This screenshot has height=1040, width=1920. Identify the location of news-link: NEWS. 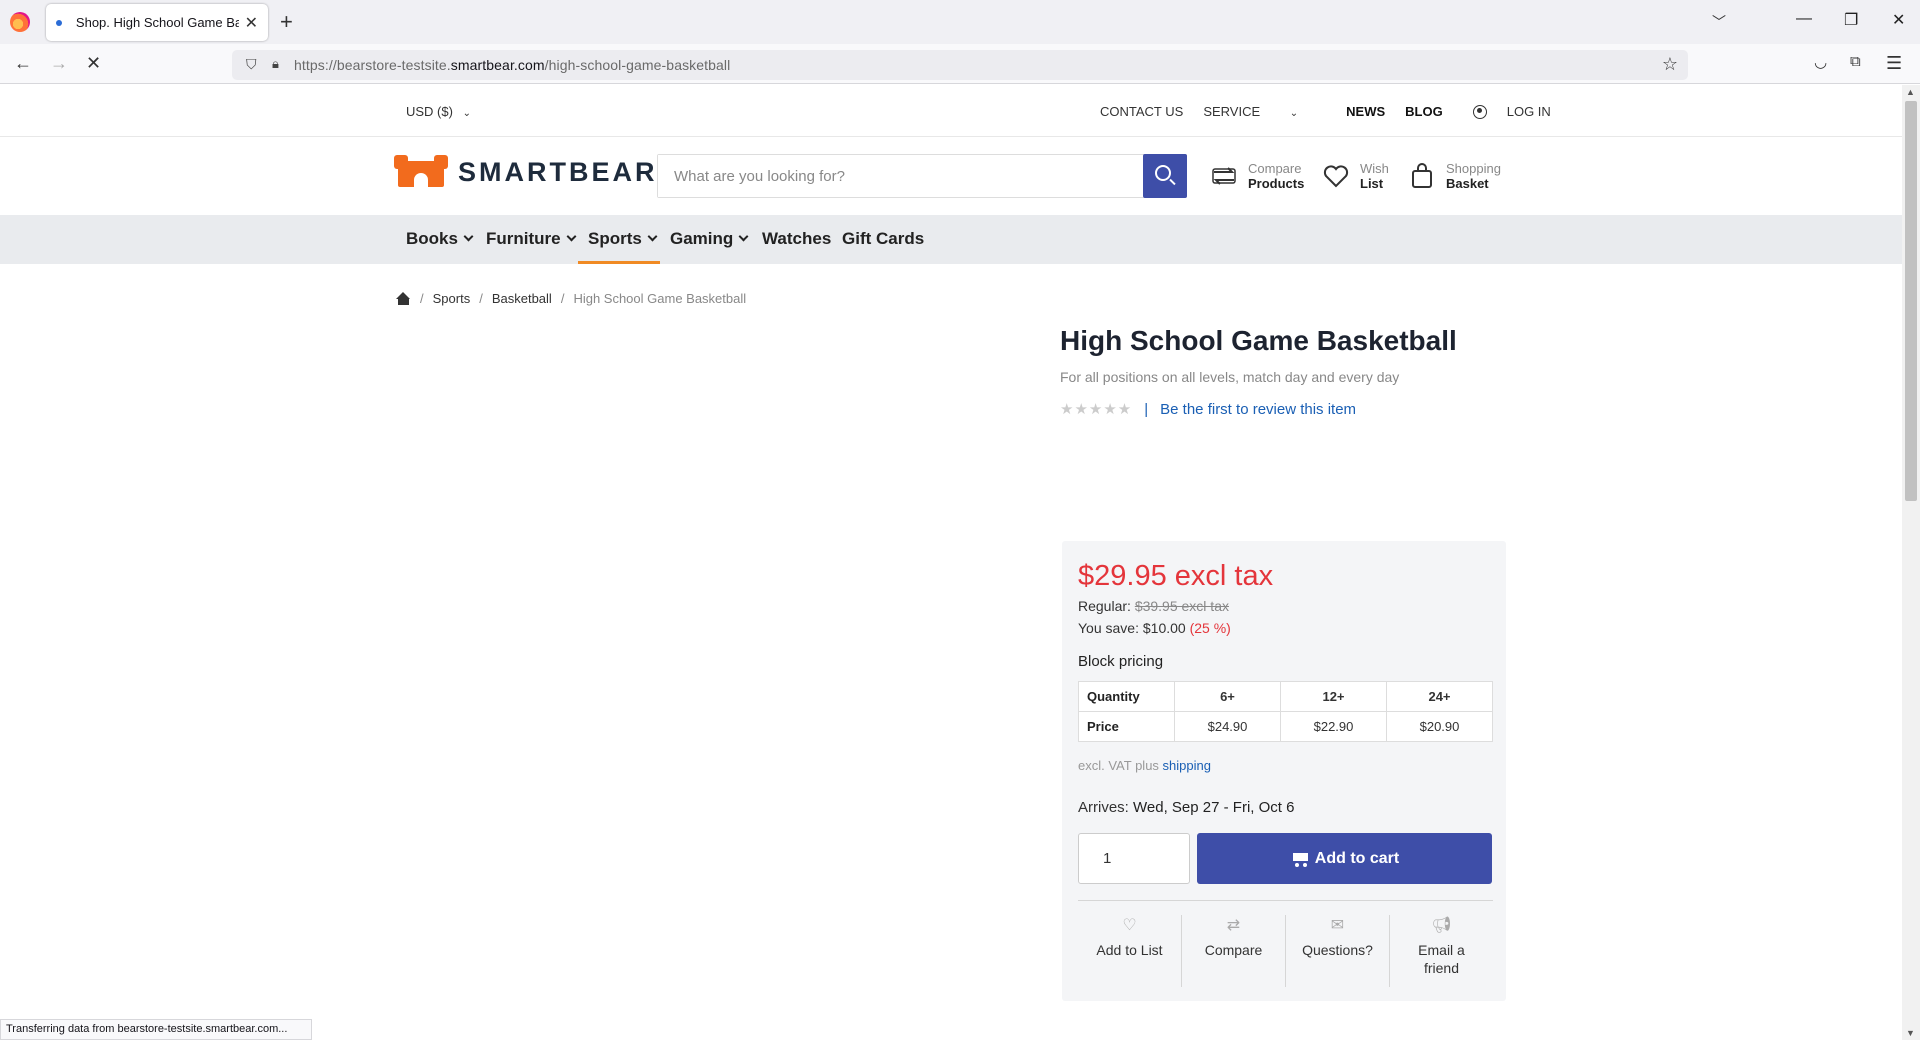
(1365, 111).